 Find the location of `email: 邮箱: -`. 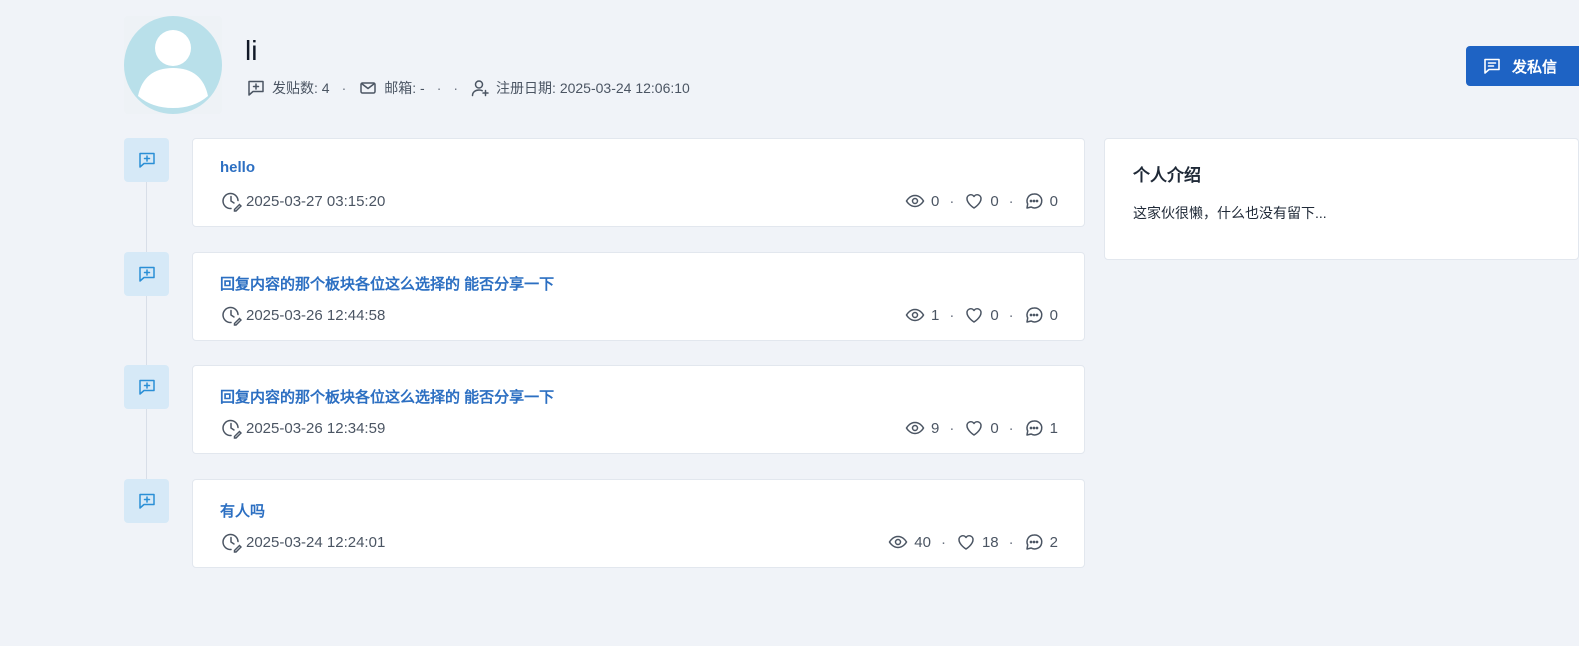

email: 邮箱: - is located at coordinates (391, 88).